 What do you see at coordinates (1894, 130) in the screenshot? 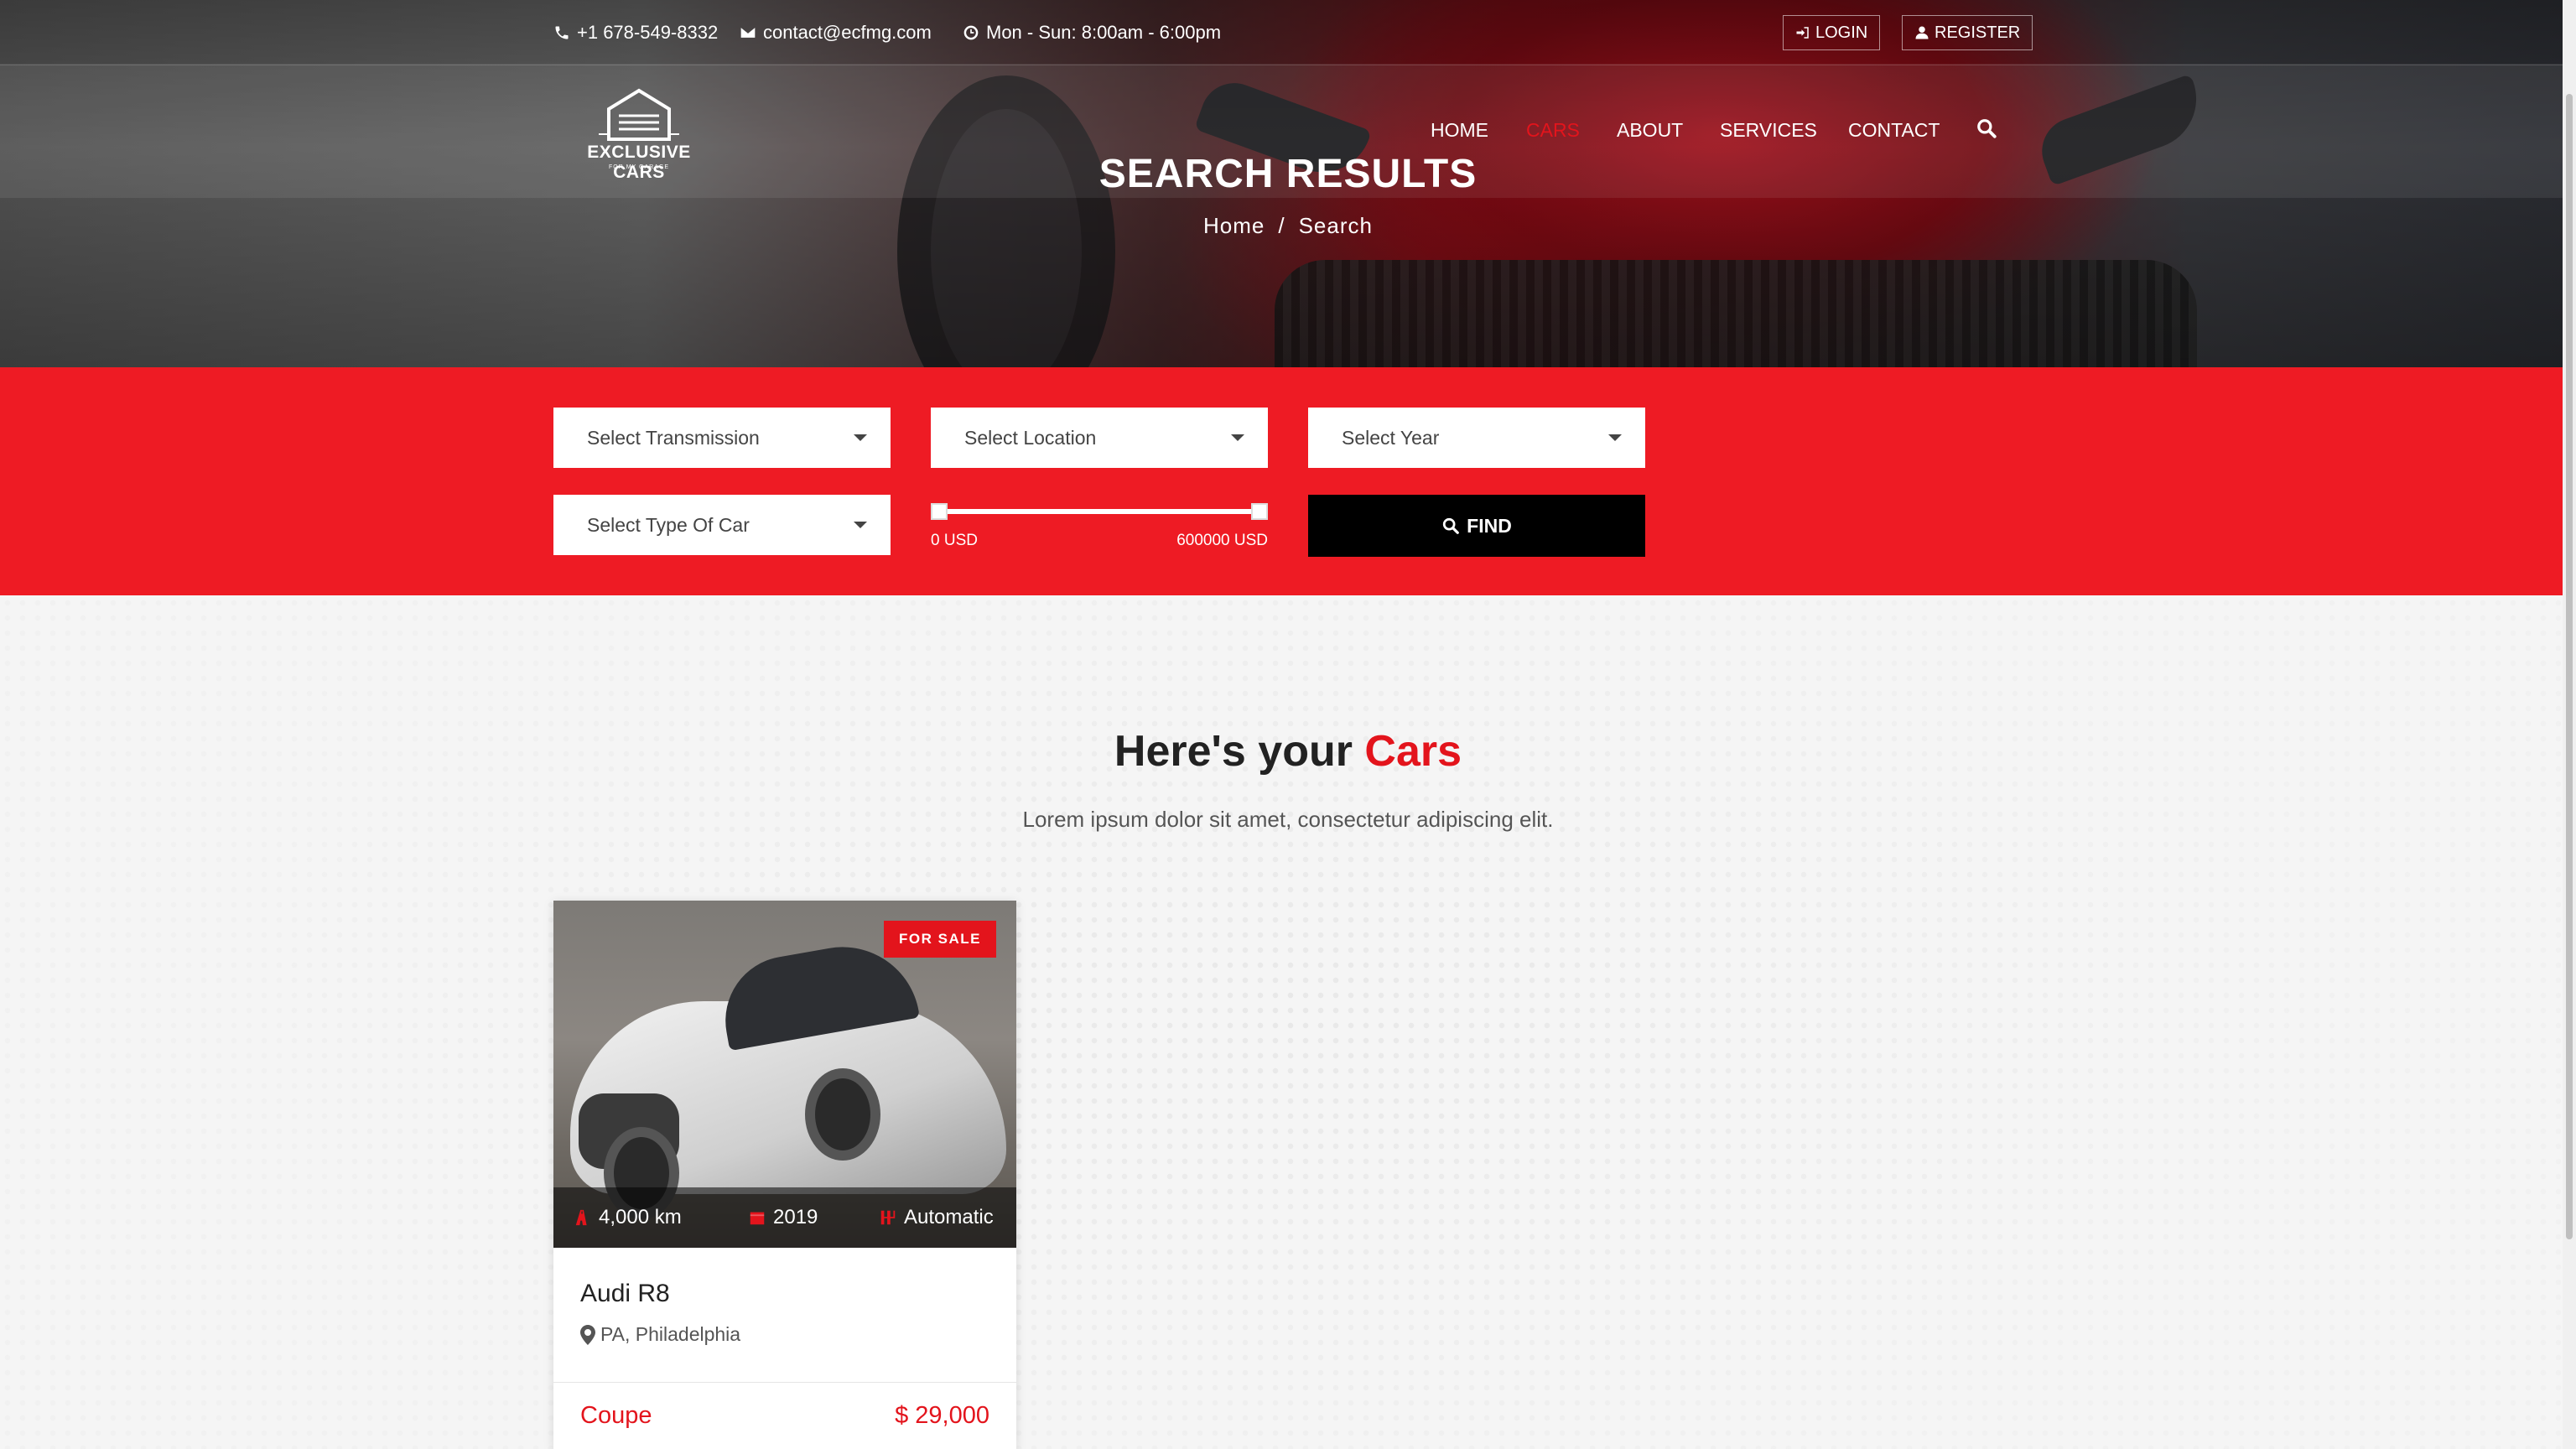
I see `nav-contact: CONTACT` at bounding box center [1894, 130].